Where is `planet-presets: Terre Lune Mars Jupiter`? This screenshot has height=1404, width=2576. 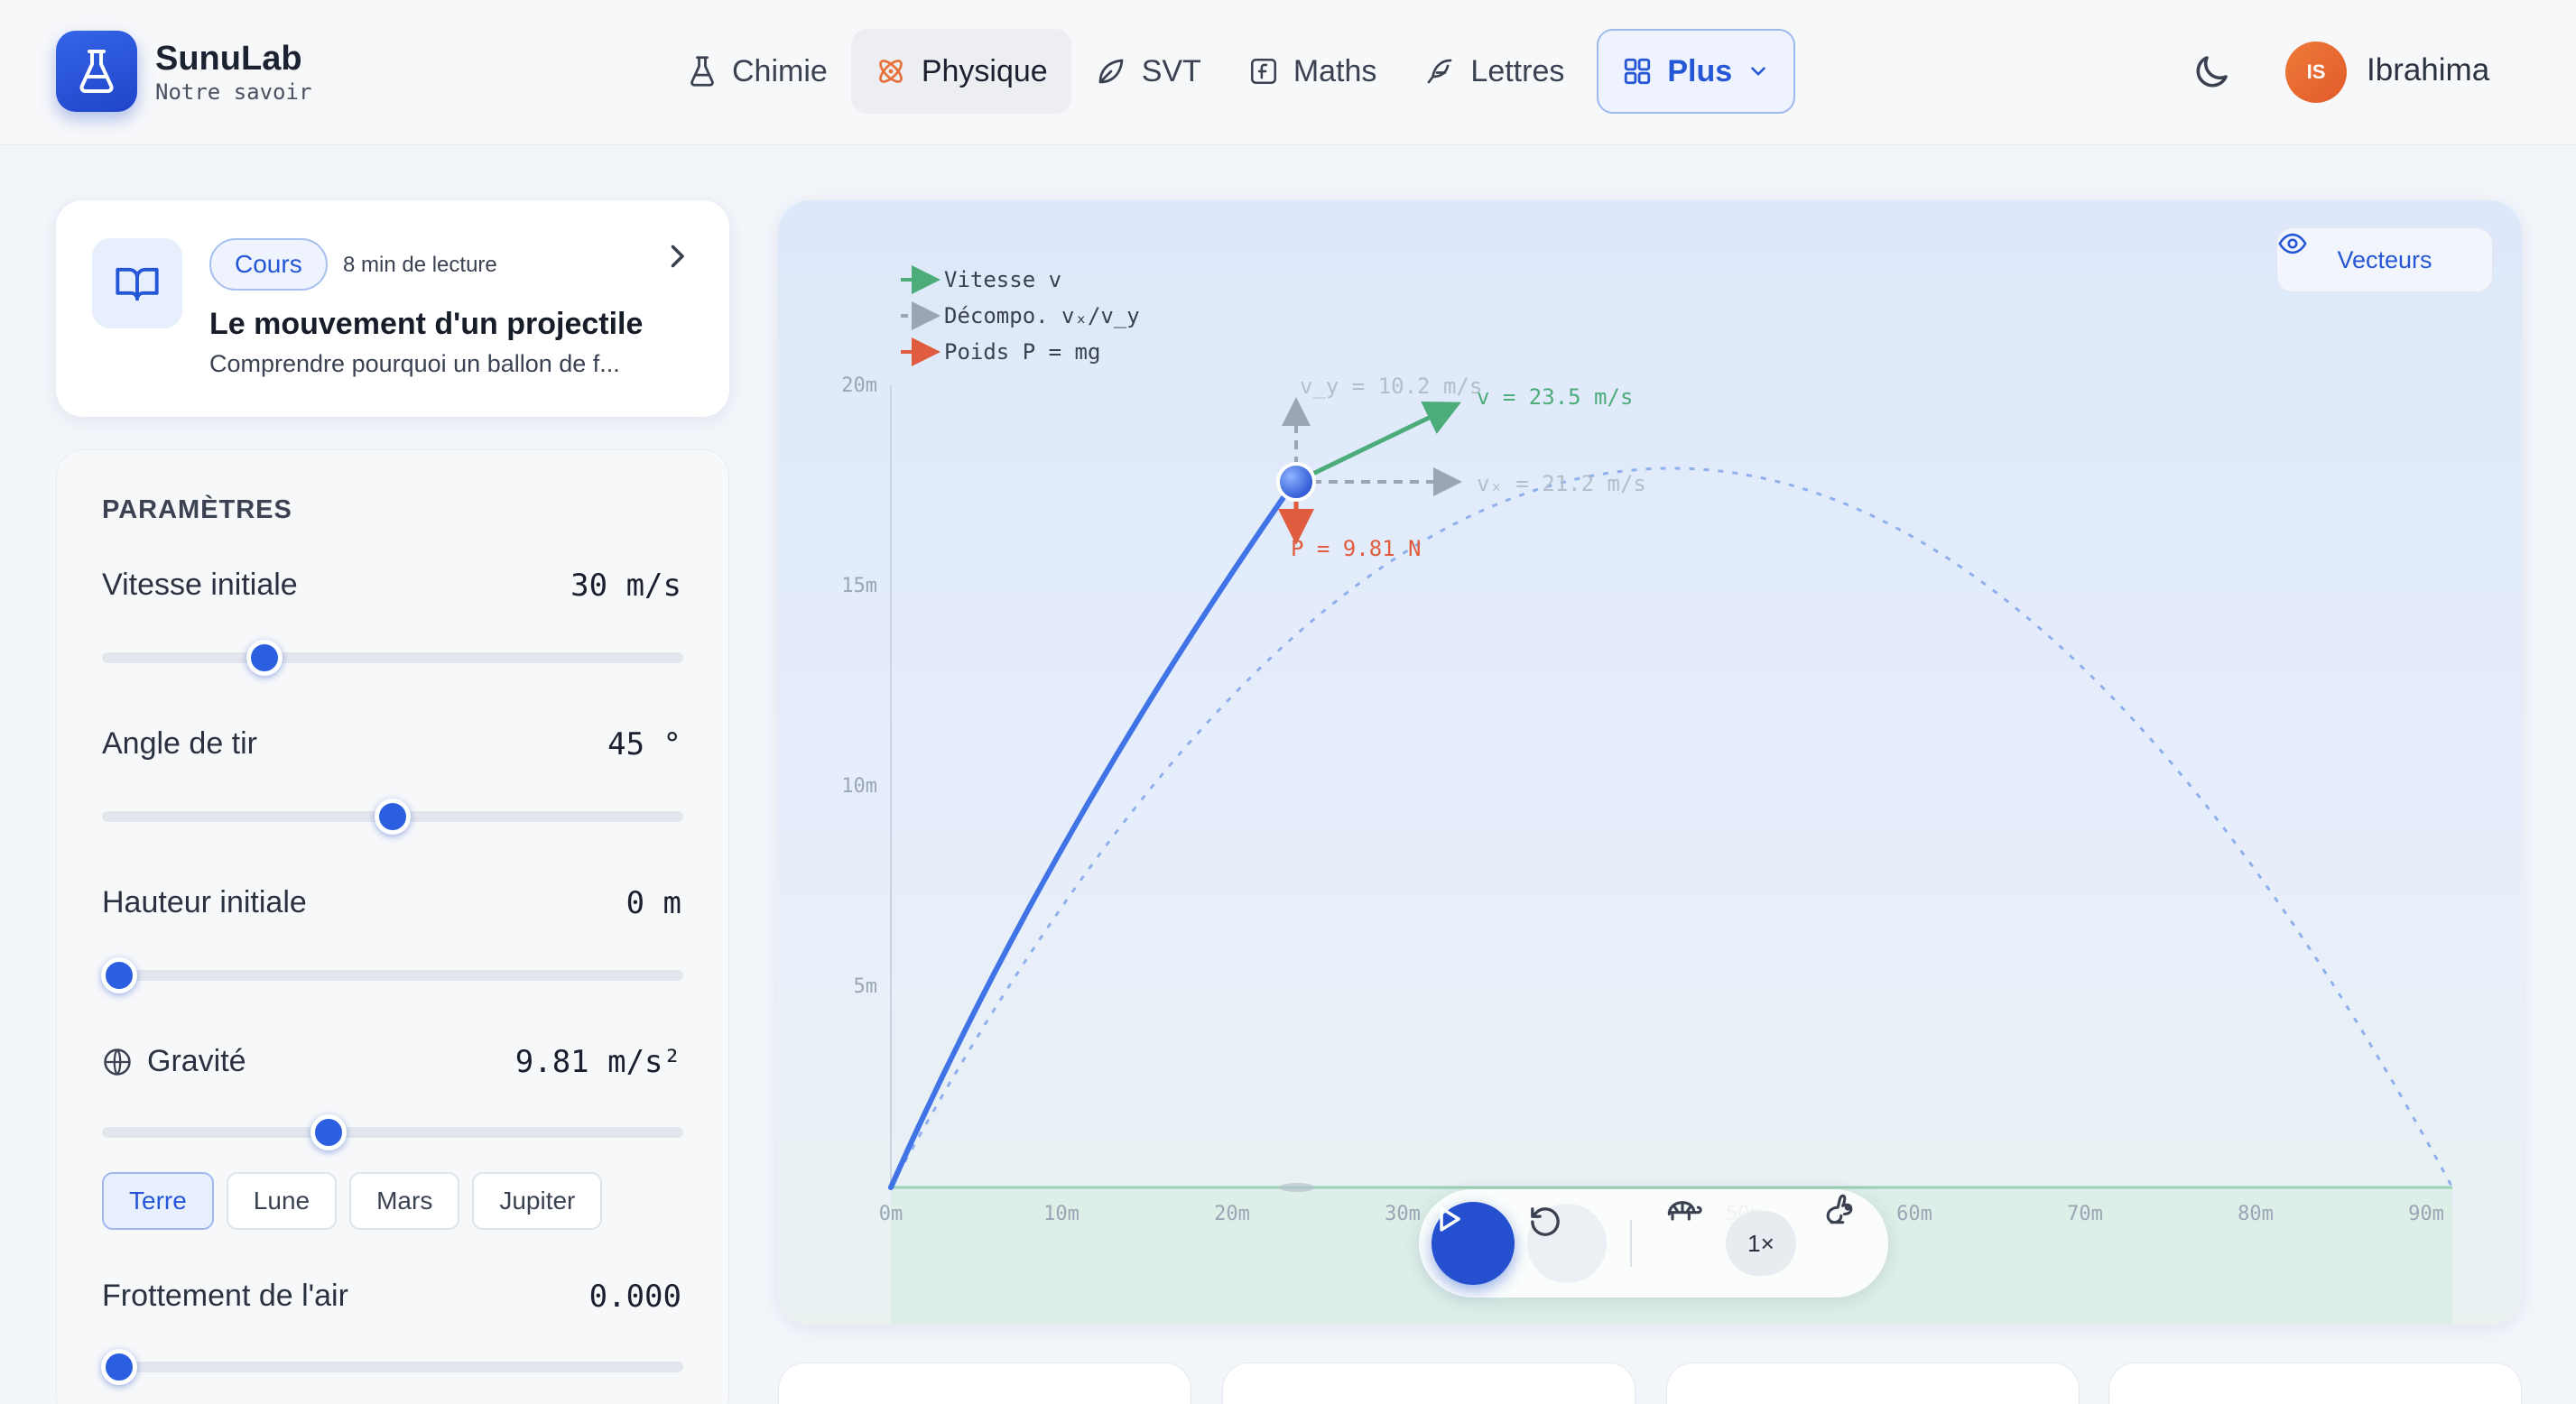 planet-presets: Terre Lune Mars Jupiter is located at coordinates (352, 1201).